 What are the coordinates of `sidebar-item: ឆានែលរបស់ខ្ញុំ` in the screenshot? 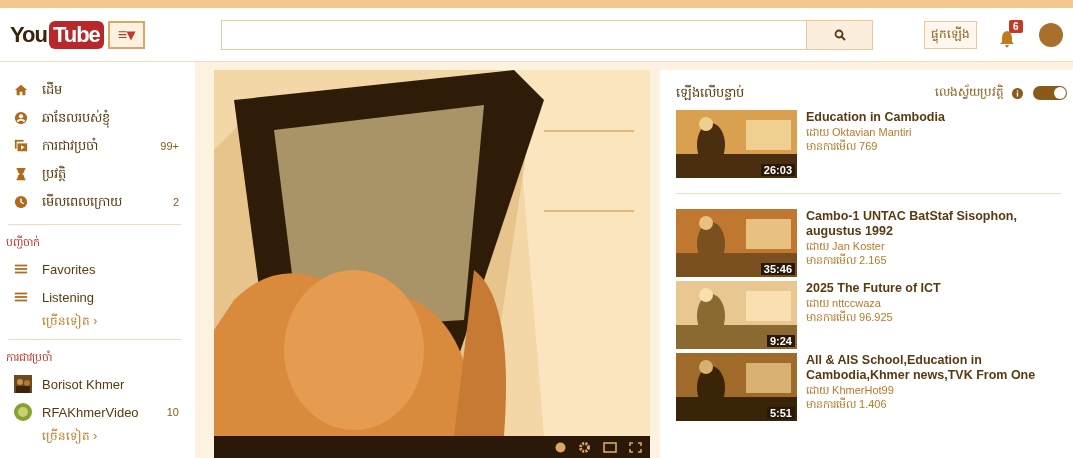 It's located at (97, 118).